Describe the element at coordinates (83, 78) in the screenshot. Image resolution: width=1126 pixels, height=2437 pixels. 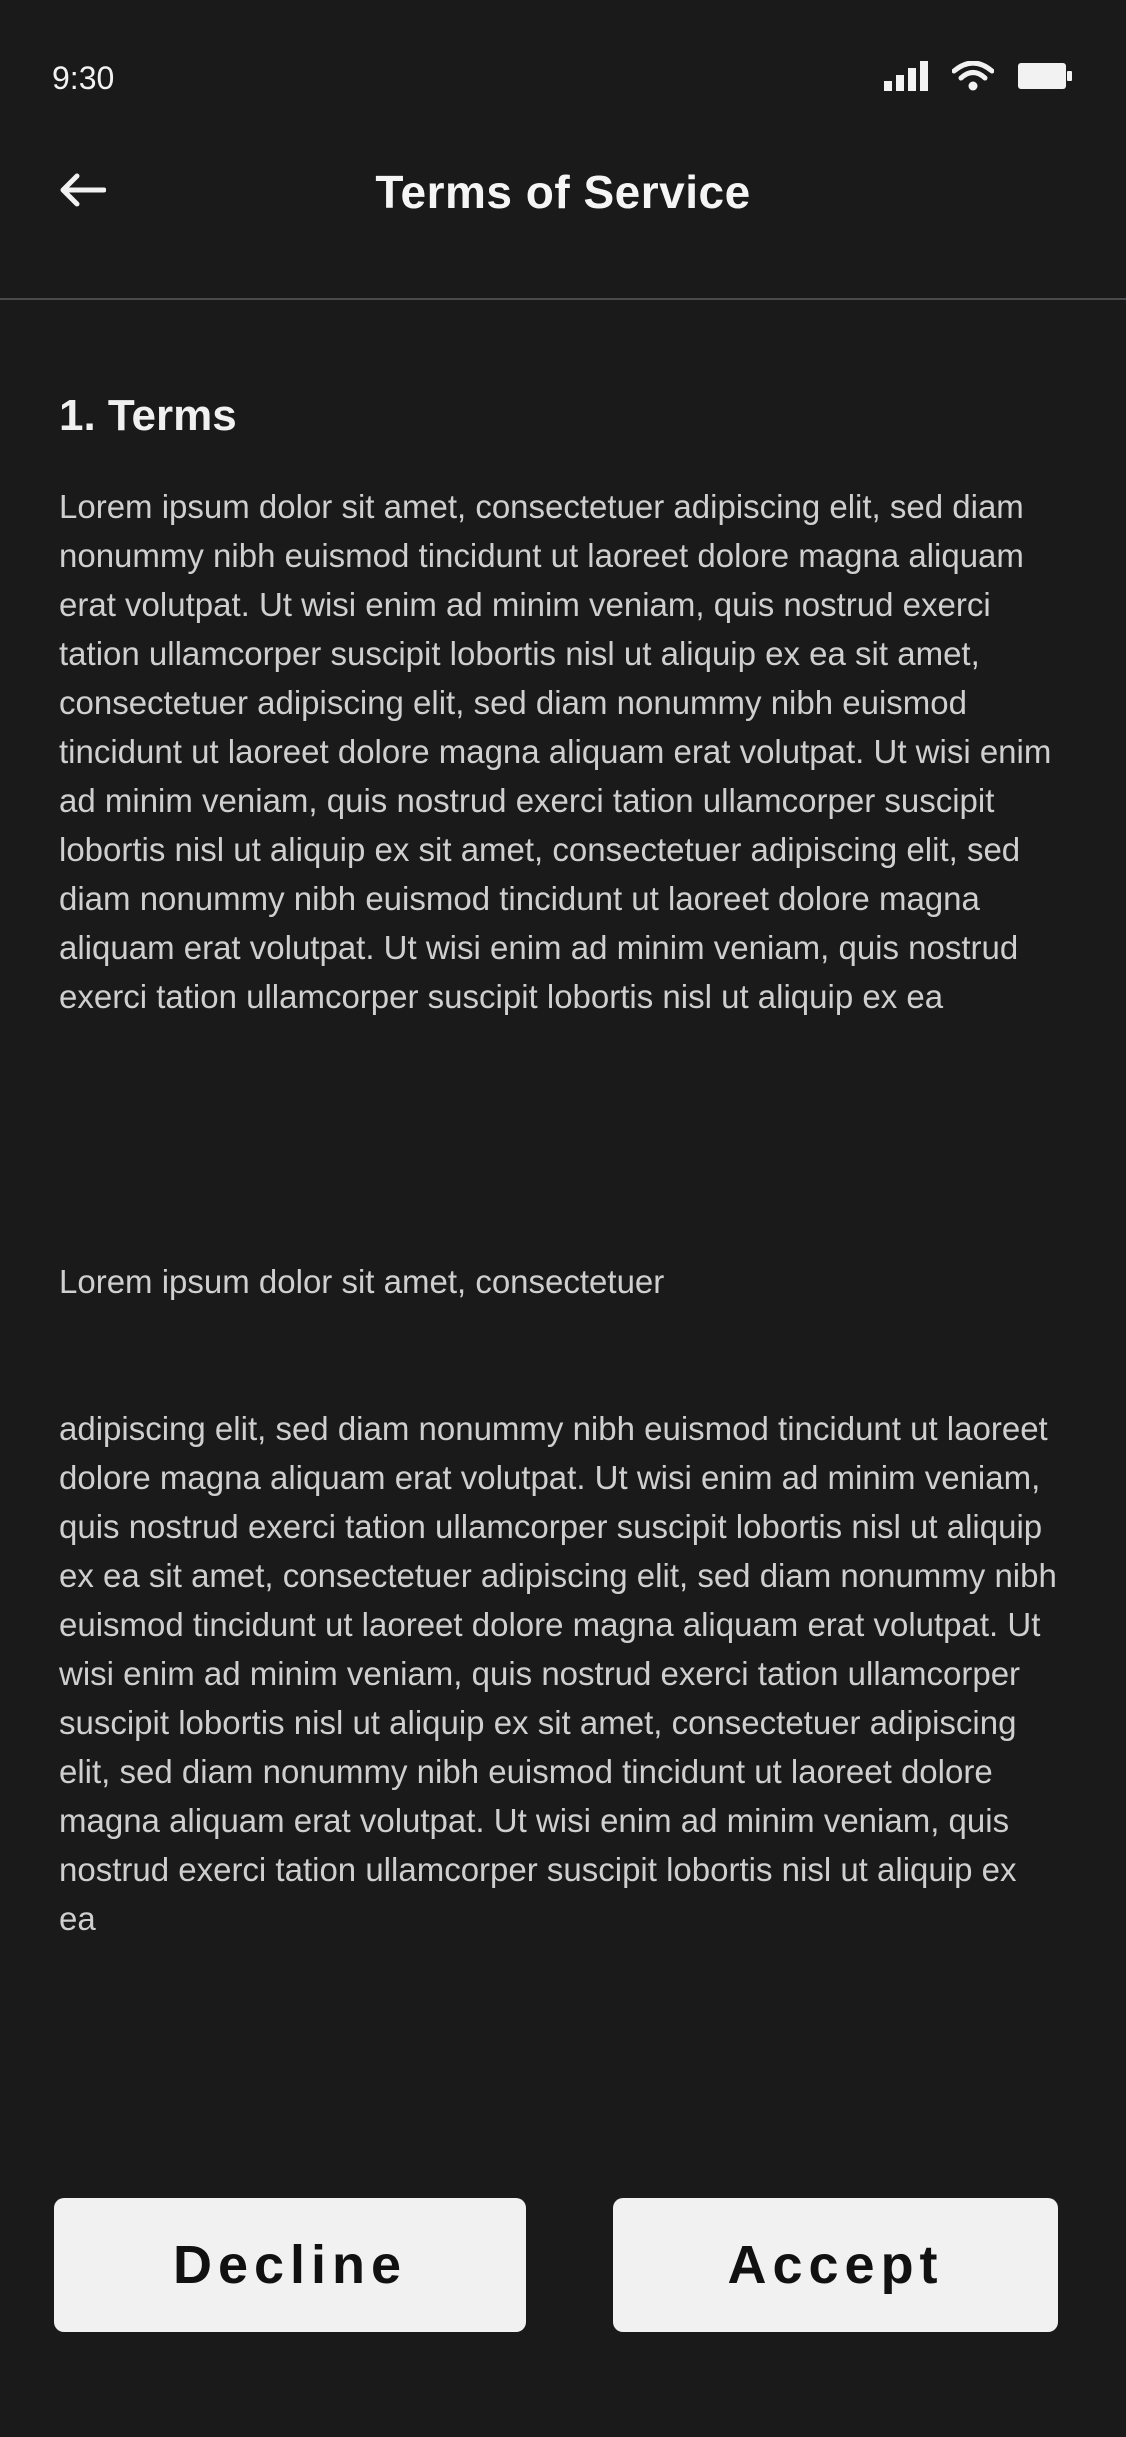
I see `status-time: 9:30` at that location.